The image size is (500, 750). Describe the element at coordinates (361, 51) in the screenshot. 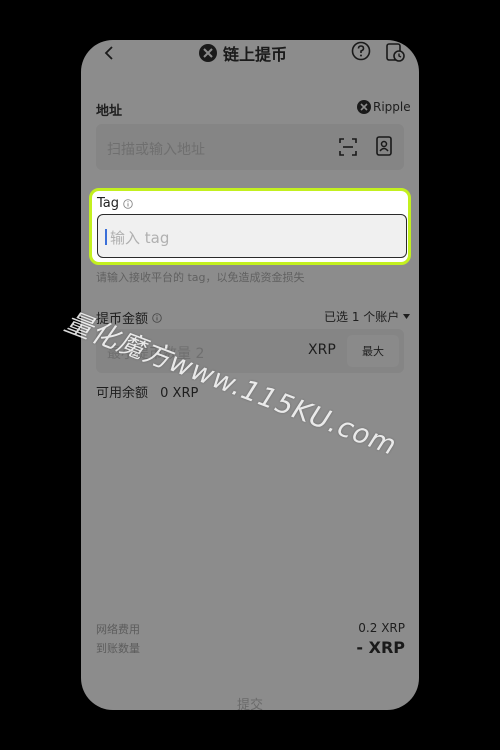

I see `help-icon` at that location.